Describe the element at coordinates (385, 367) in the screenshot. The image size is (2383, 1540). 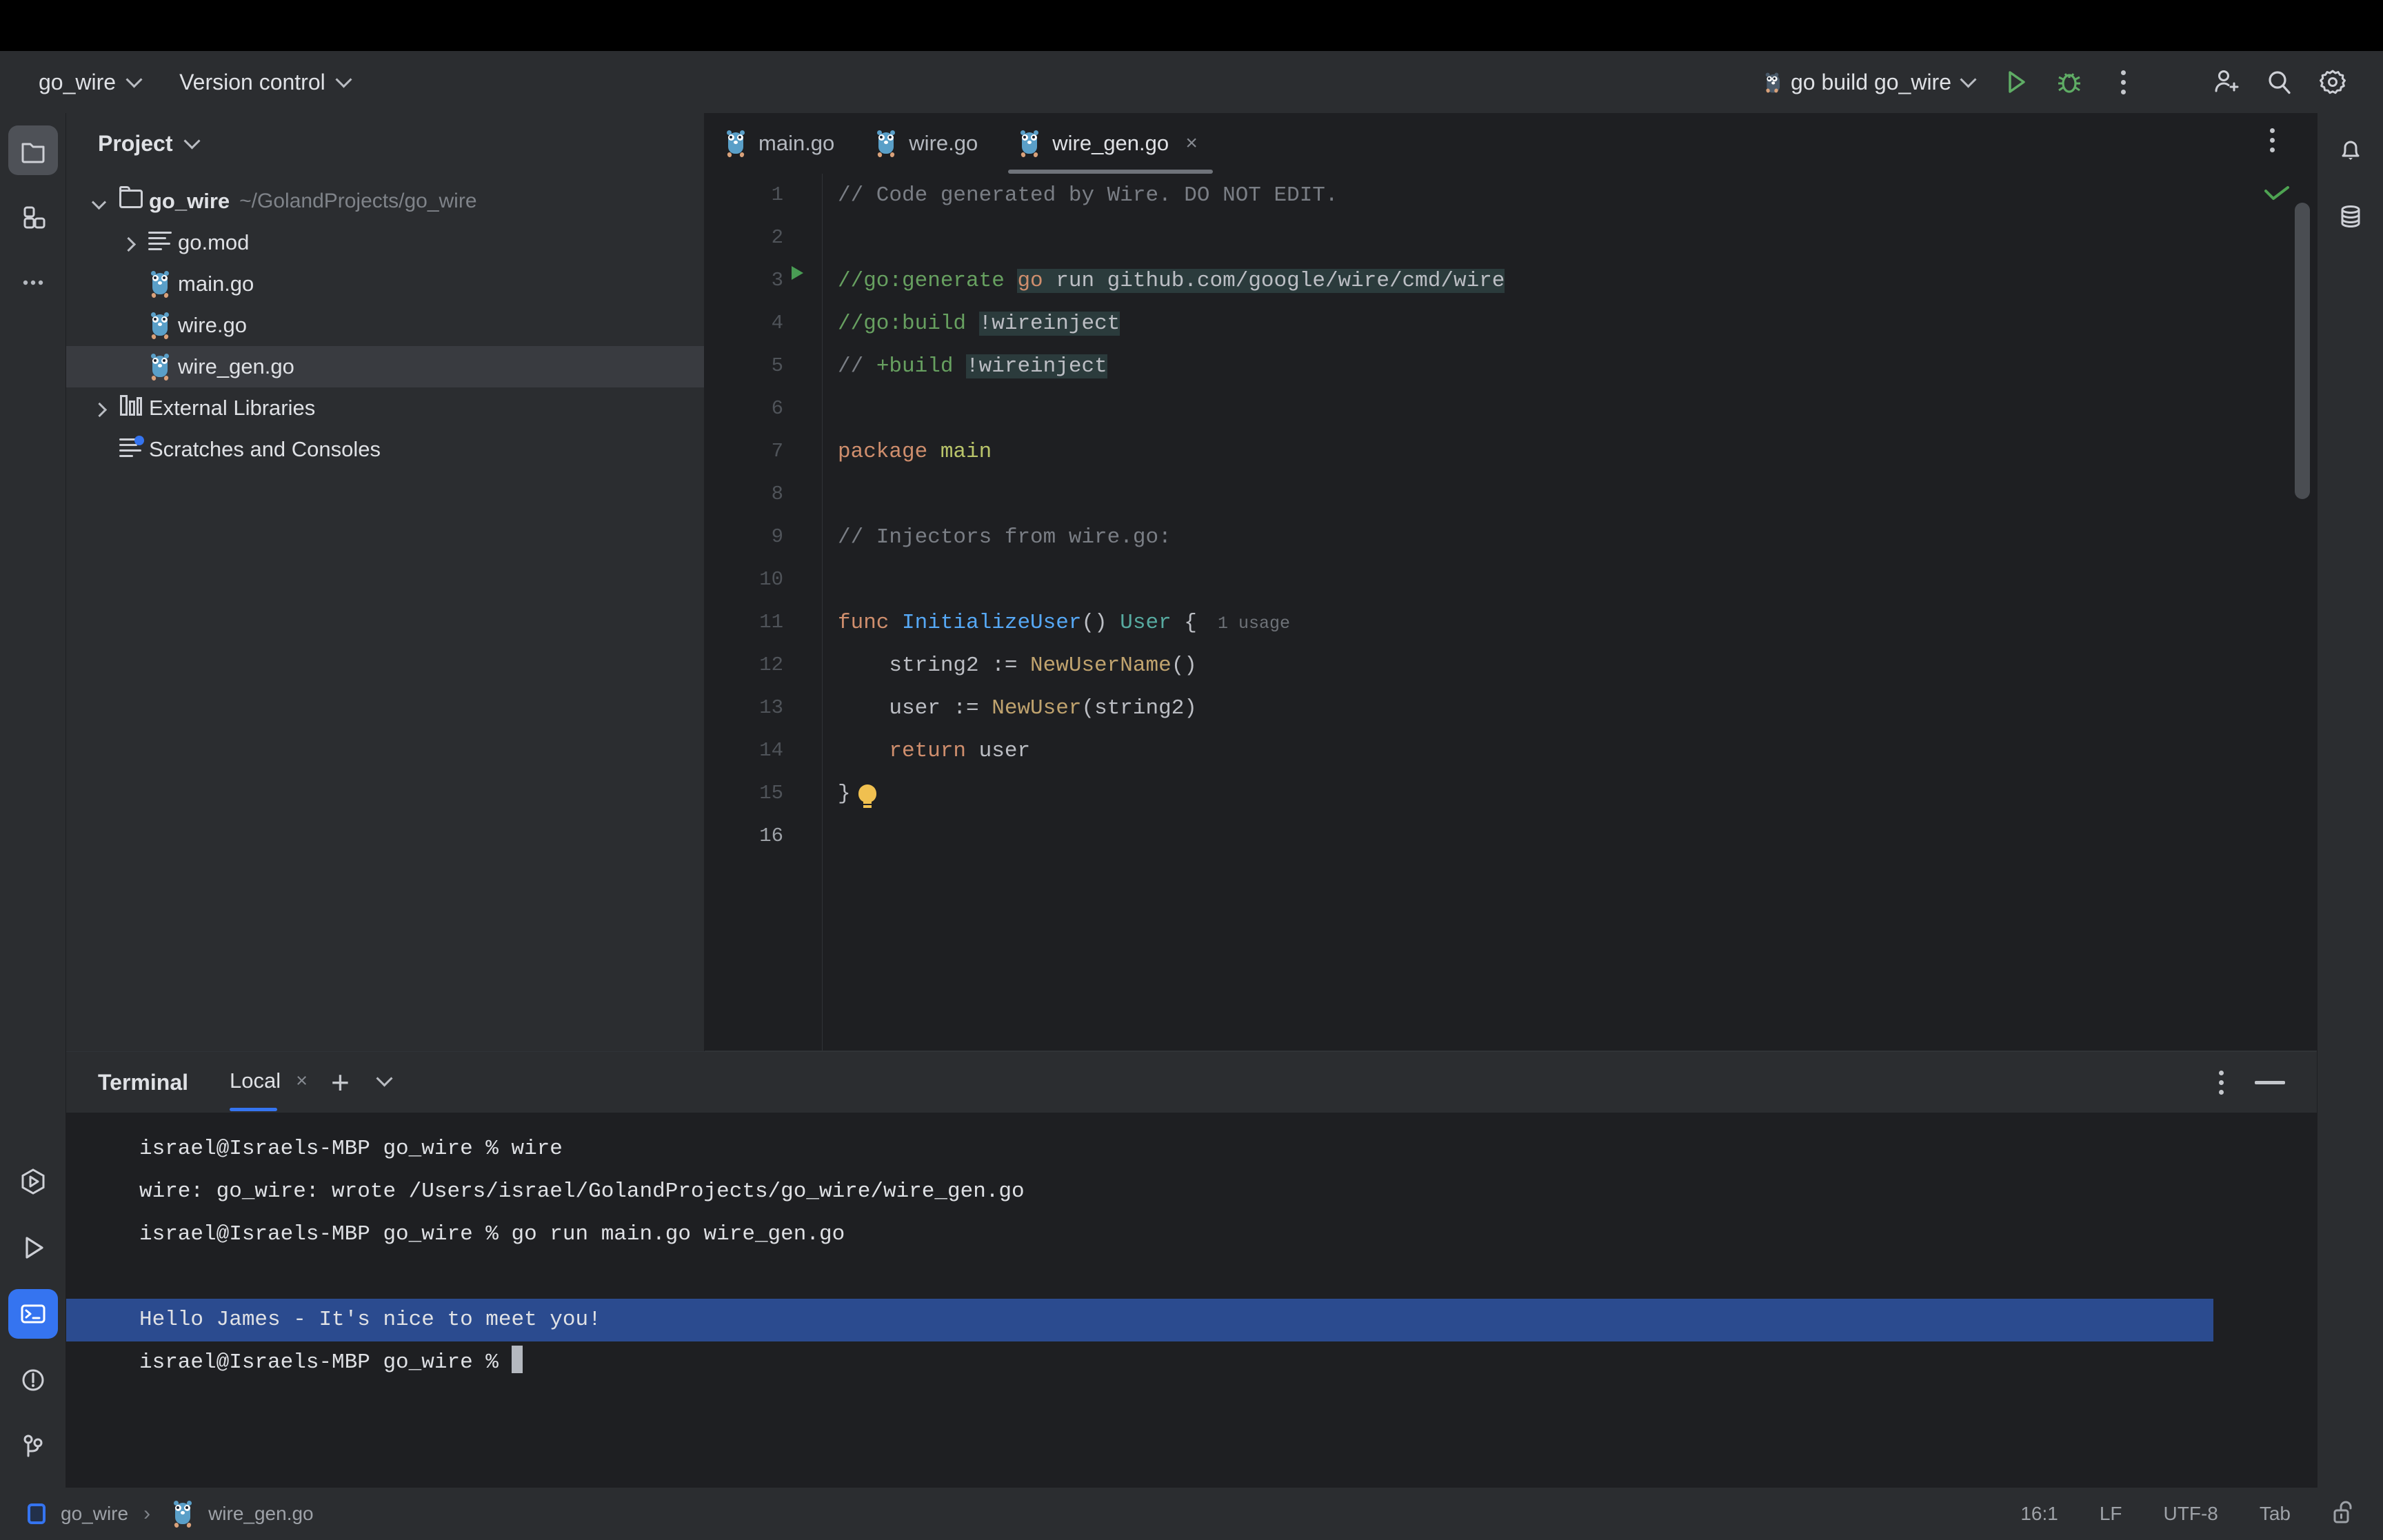
I see `tree-node-wire-gen-go: wire_gen.go` at that location.